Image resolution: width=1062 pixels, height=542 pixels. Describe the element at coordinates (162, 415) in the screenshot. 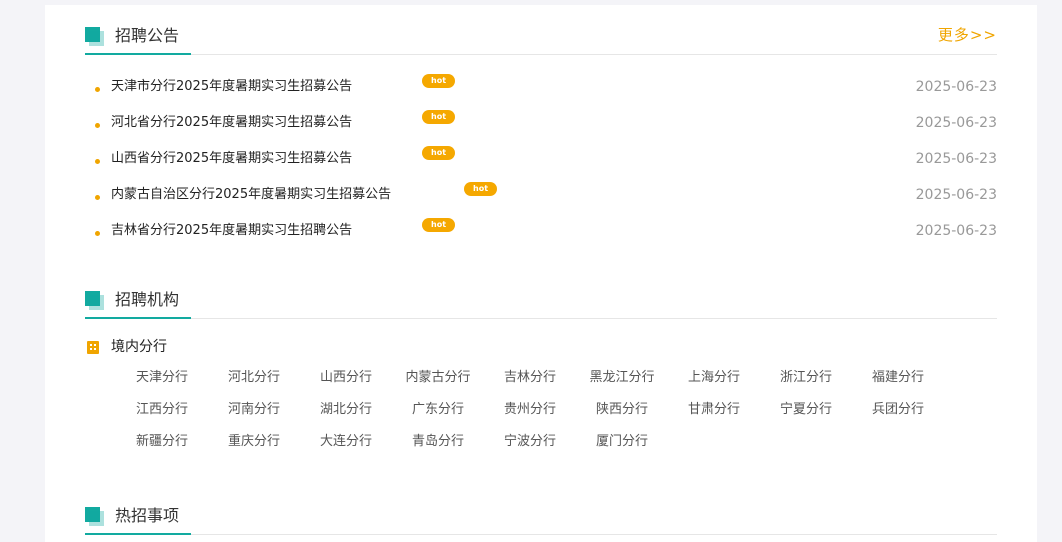

I see `branch-link: 江西分行` at that location.